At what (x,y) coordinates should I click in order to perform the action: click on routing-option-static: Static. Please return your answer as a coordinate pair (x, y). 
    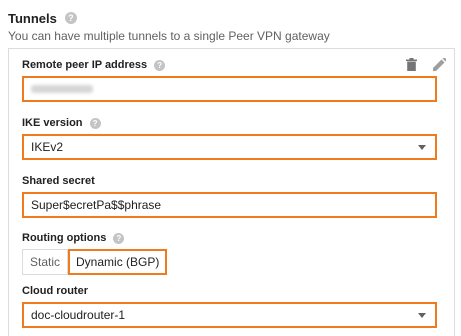
    Looking at the image, I should click on (45, 262).